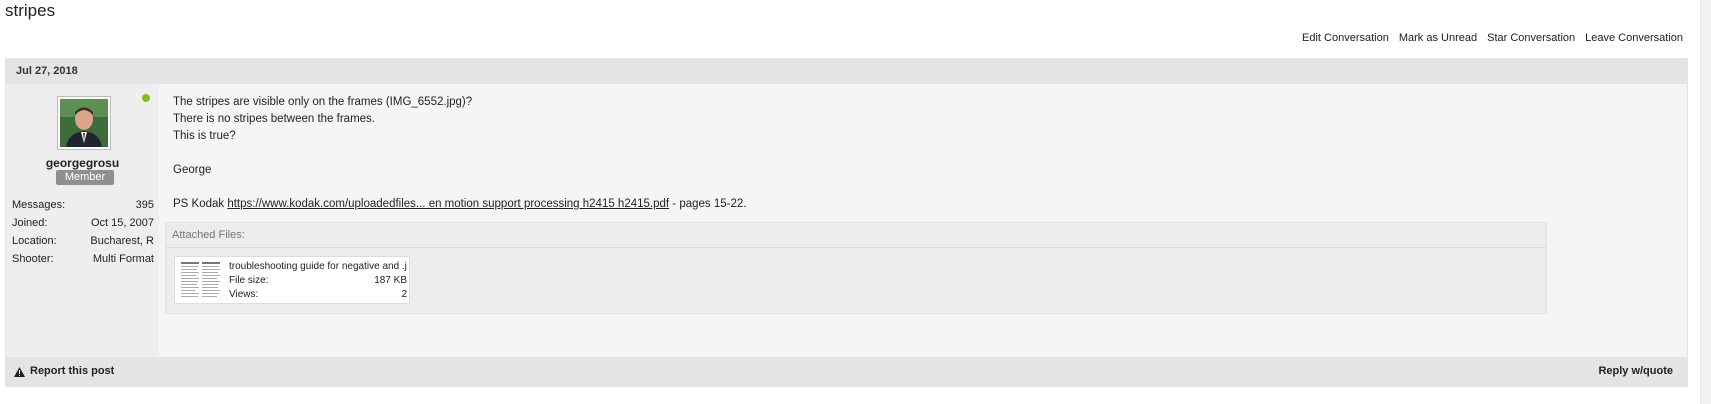  I want to click on message-line: There is no stripes between the frames., so click(274, 119).